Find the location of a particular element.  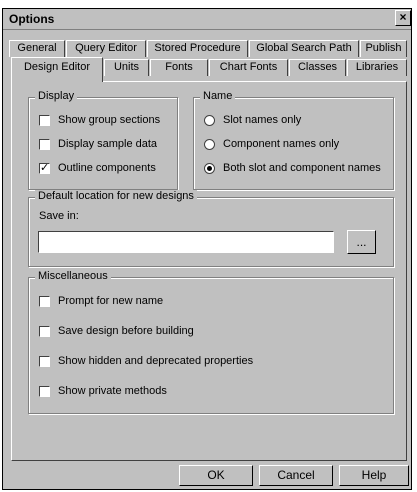

default-location-legend: Default location for new designs is located at coordinates (116, 196).